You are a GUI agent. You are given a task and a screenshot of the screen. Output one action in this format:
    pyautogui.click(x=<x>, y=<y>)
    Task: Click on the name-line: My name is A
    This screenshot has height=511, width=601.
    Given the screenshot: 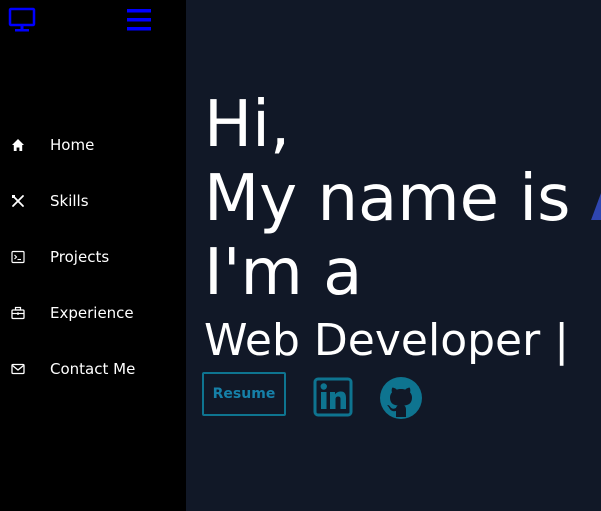 What is the action you would take?
    pyautogui.click(x=402, y=199)
    